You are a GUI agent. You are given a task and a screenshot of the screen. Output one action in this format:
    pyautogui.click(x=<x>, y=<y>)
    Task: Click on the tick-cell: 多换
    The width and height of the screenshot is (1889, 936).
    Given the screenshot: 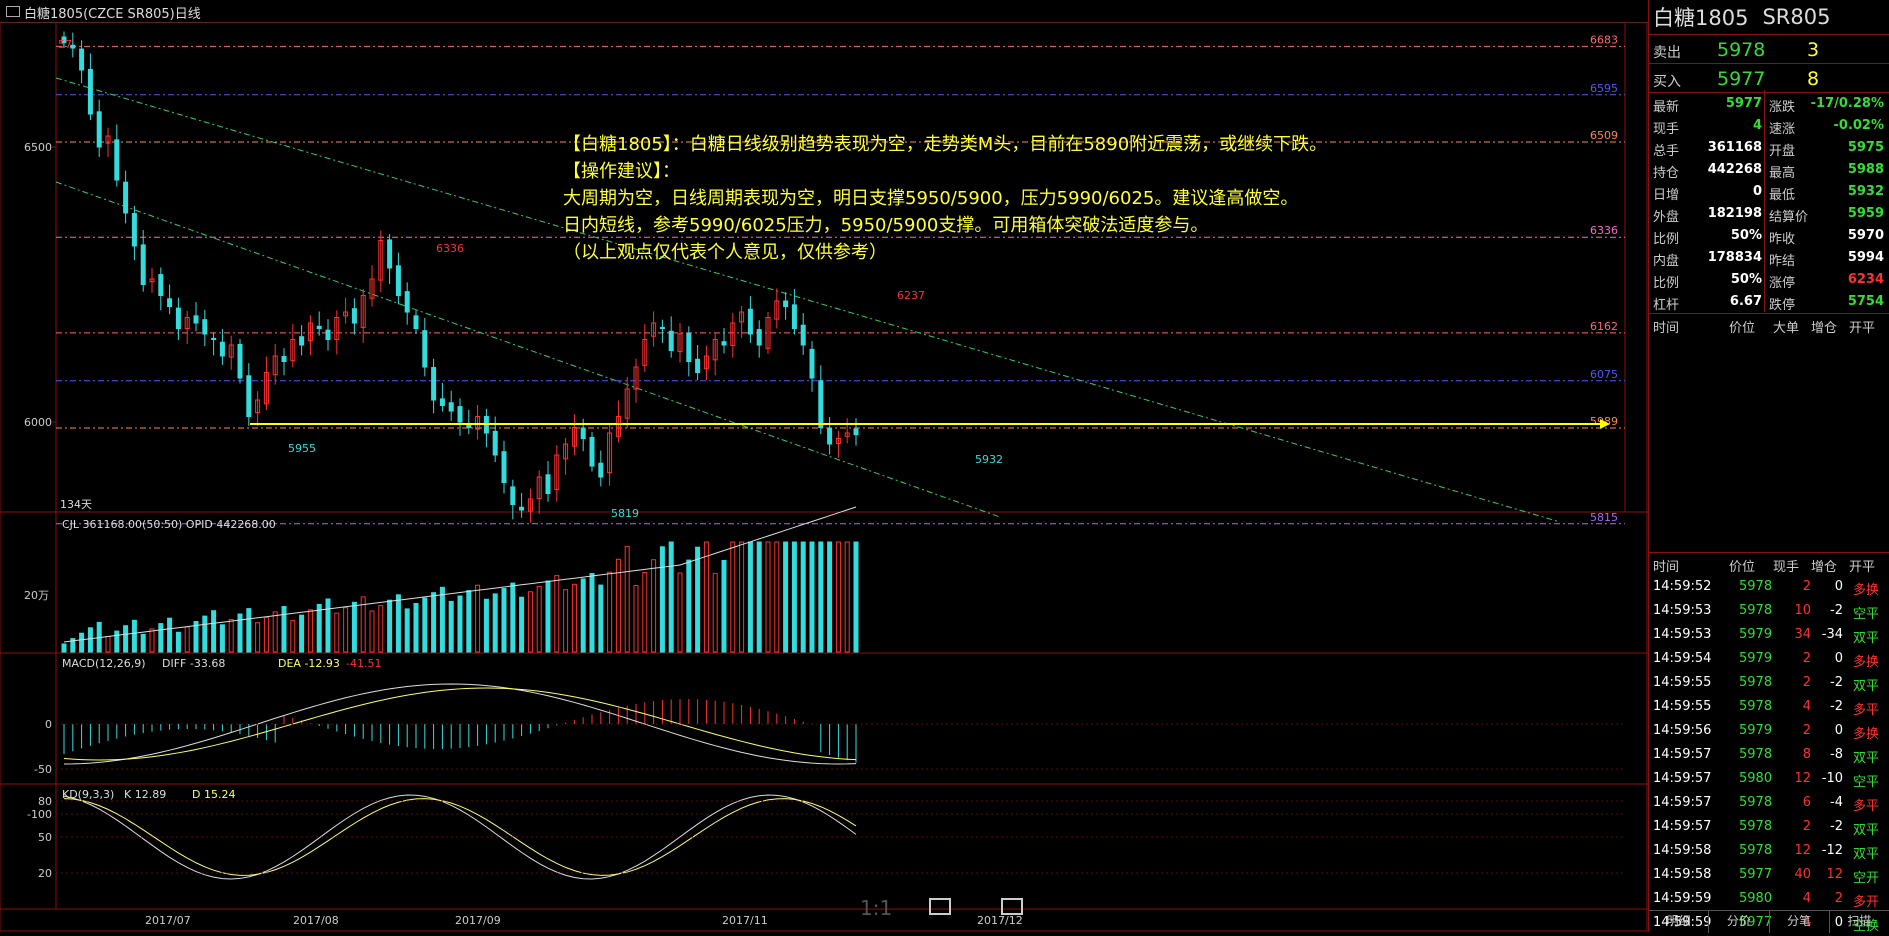 What is the action you would take?
    pyautogui.click(x=1866, y=590)
    